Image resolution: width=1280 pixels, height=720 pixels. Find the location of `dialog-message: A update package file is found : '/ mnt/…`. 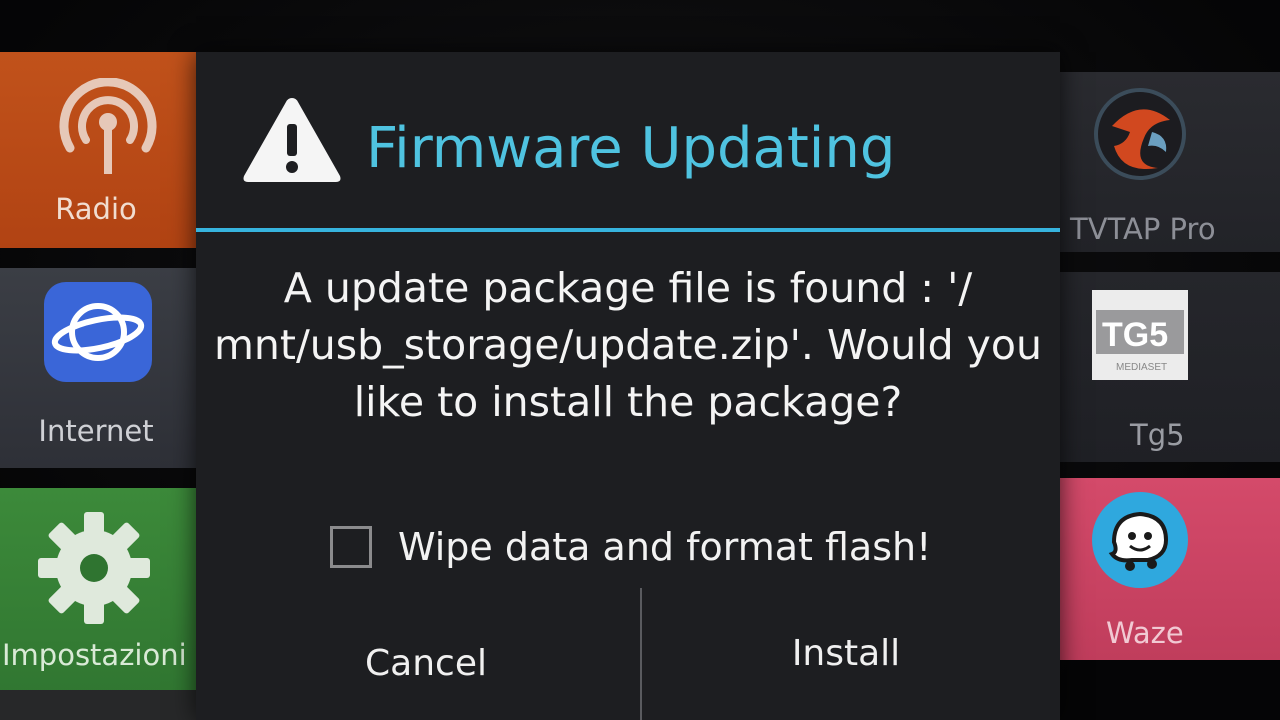

dialog-message: A update package file is found : '/ mnt/… is located at coordinates (627, 345).